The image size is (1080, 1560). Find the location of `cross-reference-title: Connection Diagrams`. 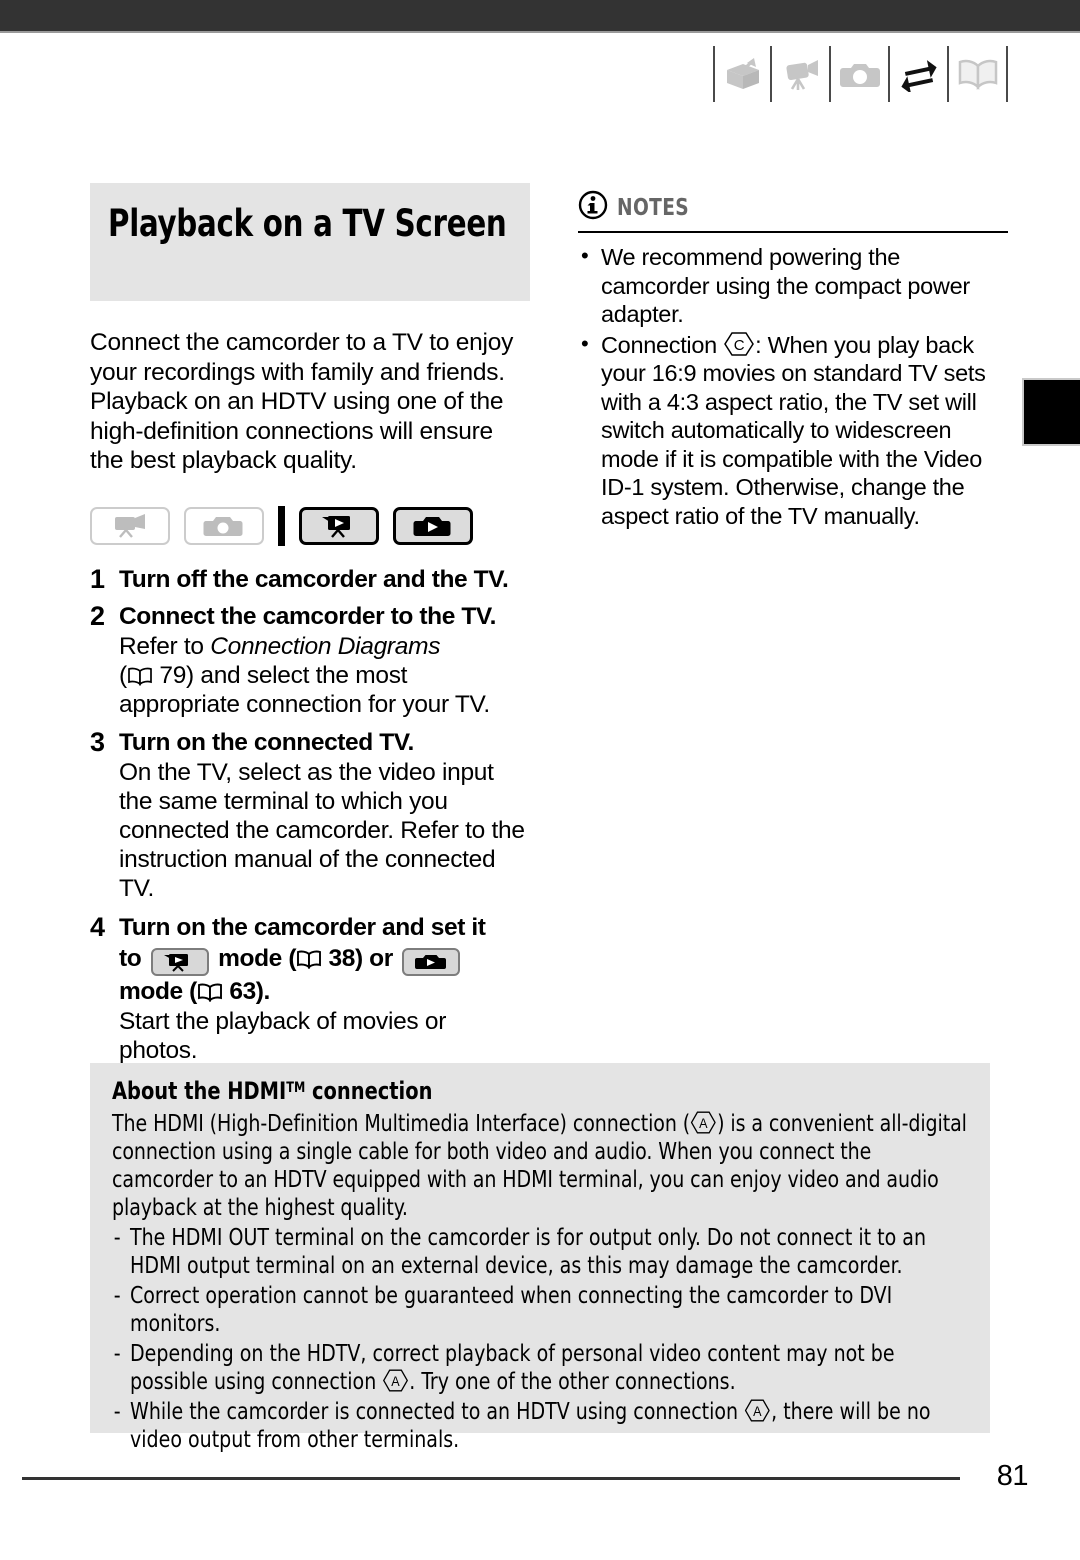

cross-reference-title: Connection Diagrams is located at coordinates (325, 646).